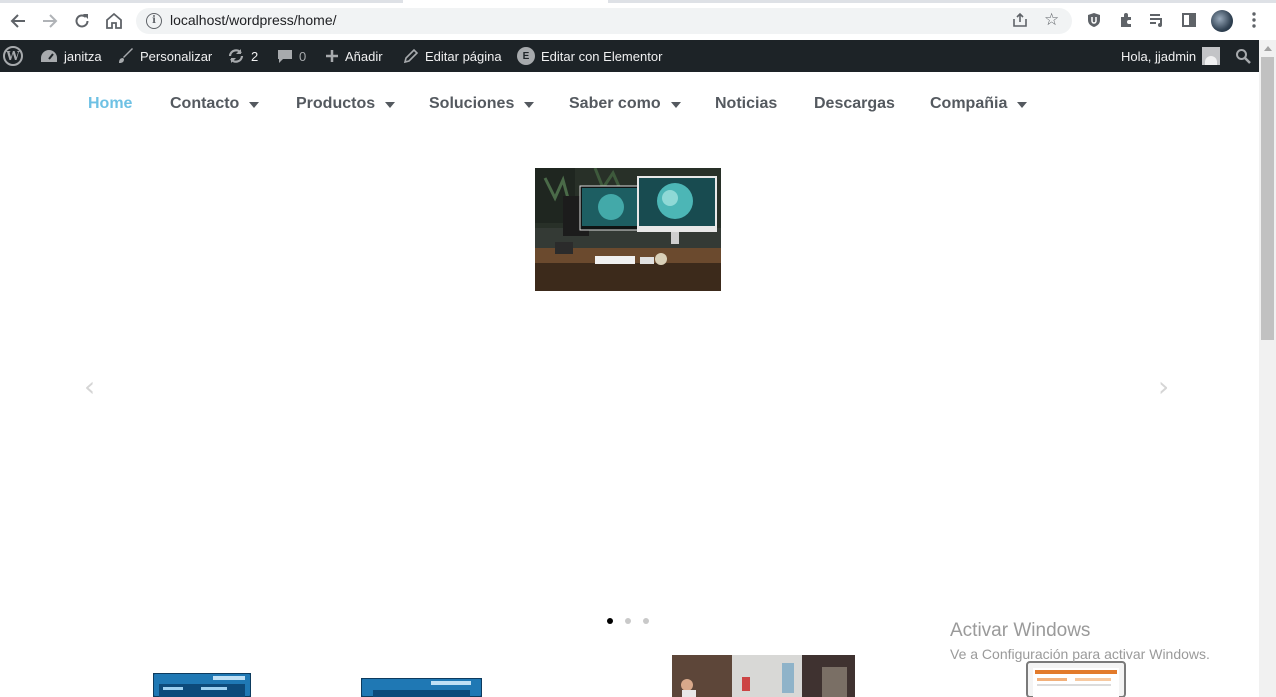 The image size is (1276, 697). I want to click on forward-icon, so click(50, 21).